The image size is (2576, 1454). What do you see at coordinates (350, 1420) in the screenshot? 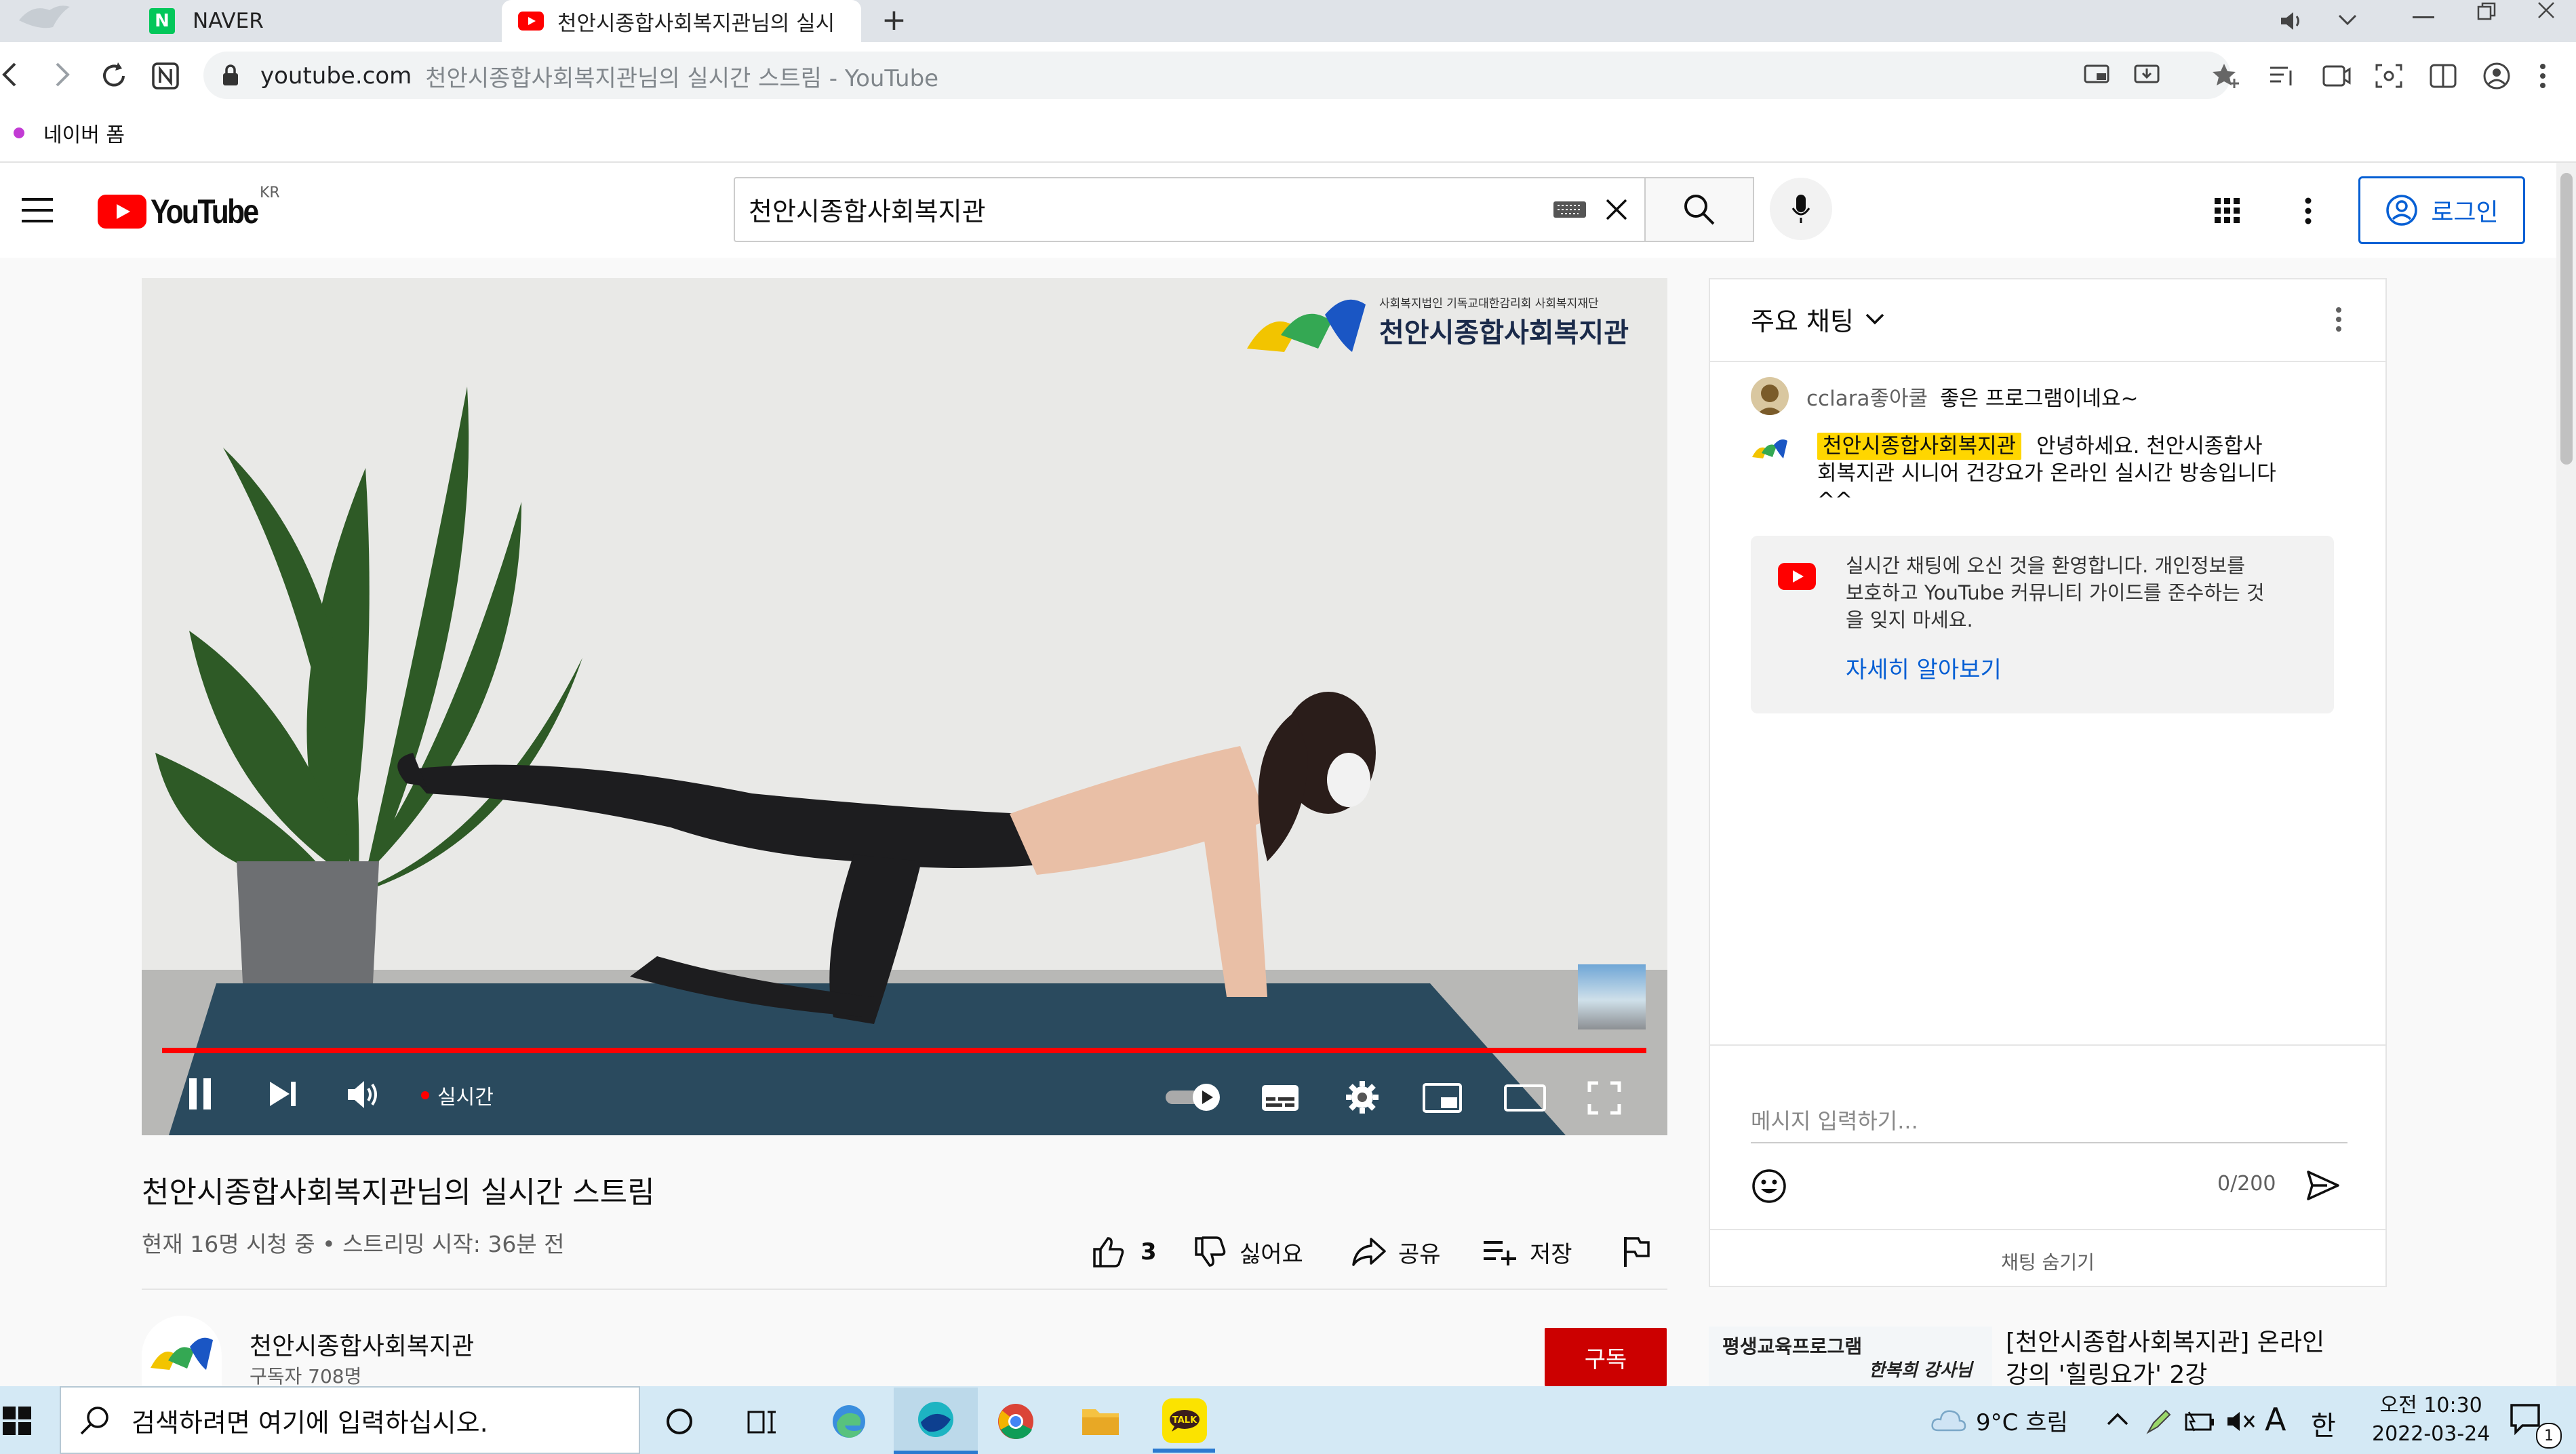
I see `windows-search-box: 검색하려면 여기에 입력하십시오.` at bounding box center [350, 1420].